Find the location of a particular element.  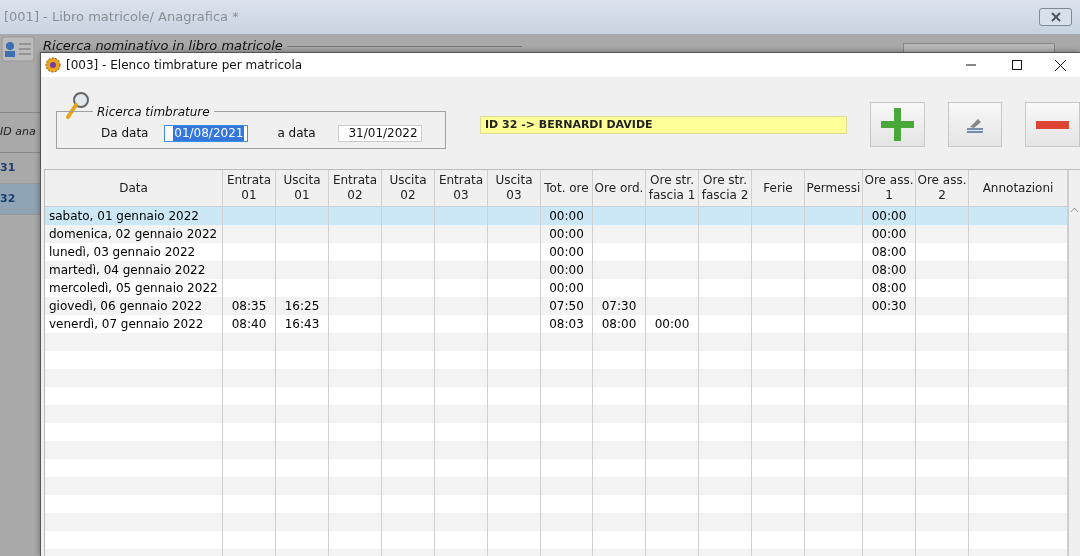

table-cell-text: mercoledì, 05 gennaio 2022 is located at coordinates (133, 288).